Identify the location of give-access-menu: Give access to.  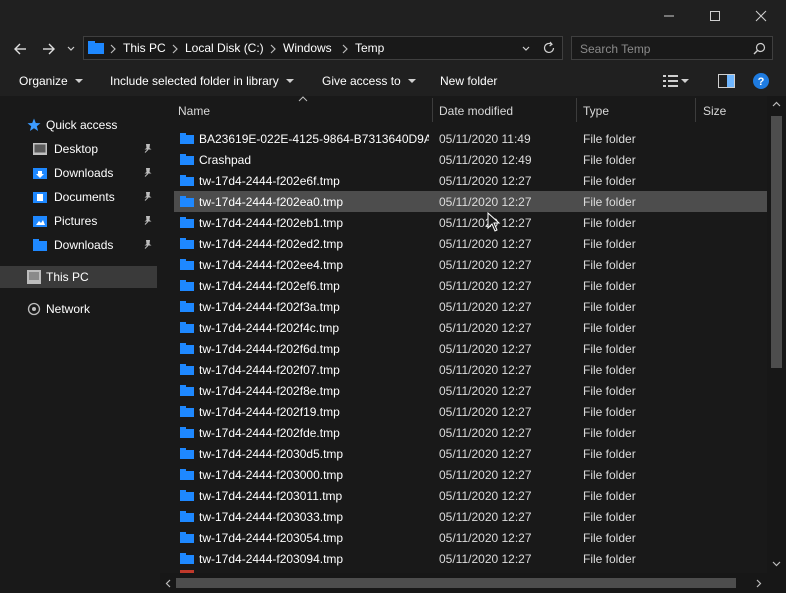
(369, 81).